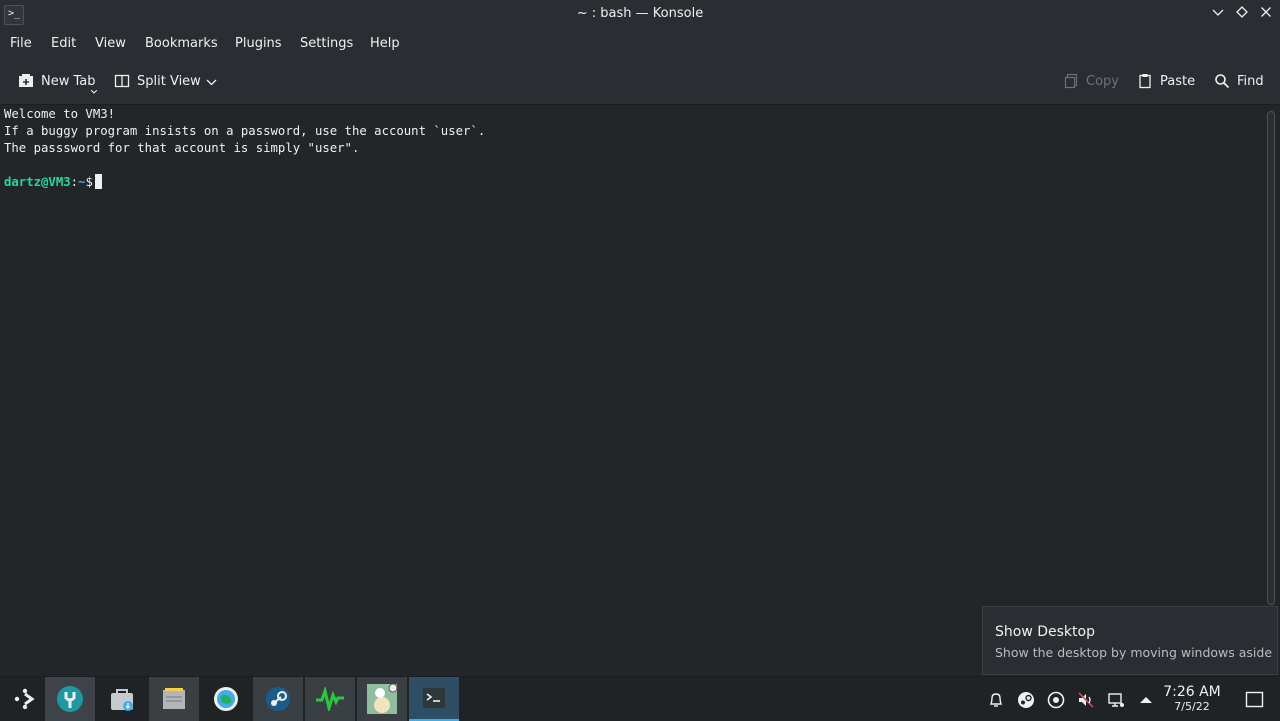  What do you see at coordinates (26, 80) in the screenshot?
I see `new-tab-icon` at bounding box center [26, 80].